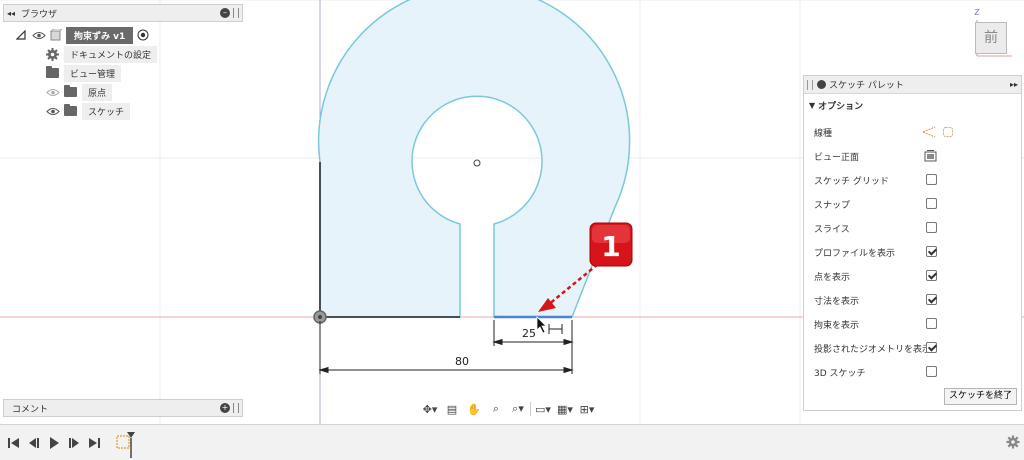  I want to click on options-section-header: ▼ オプション, so click(912, 105).